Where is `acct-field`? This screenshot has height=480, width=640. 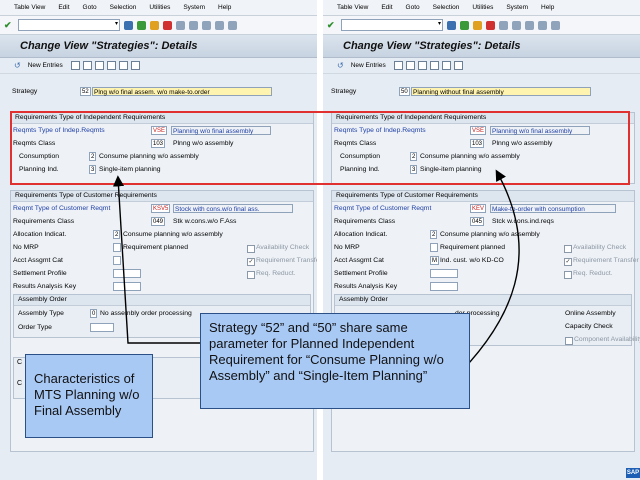
acct-field is located at coordinates (117, 260).